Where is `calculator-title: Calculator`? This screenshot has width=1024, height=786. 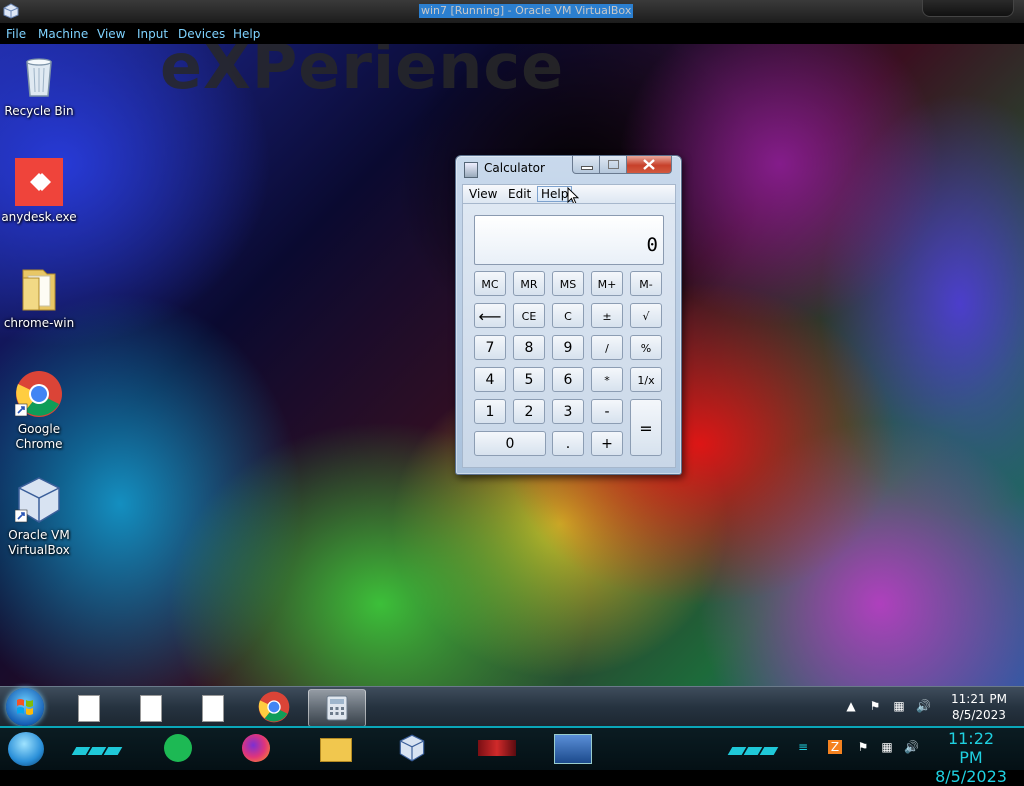 calculator-title: Calculator is located at coordinates (514, 168).